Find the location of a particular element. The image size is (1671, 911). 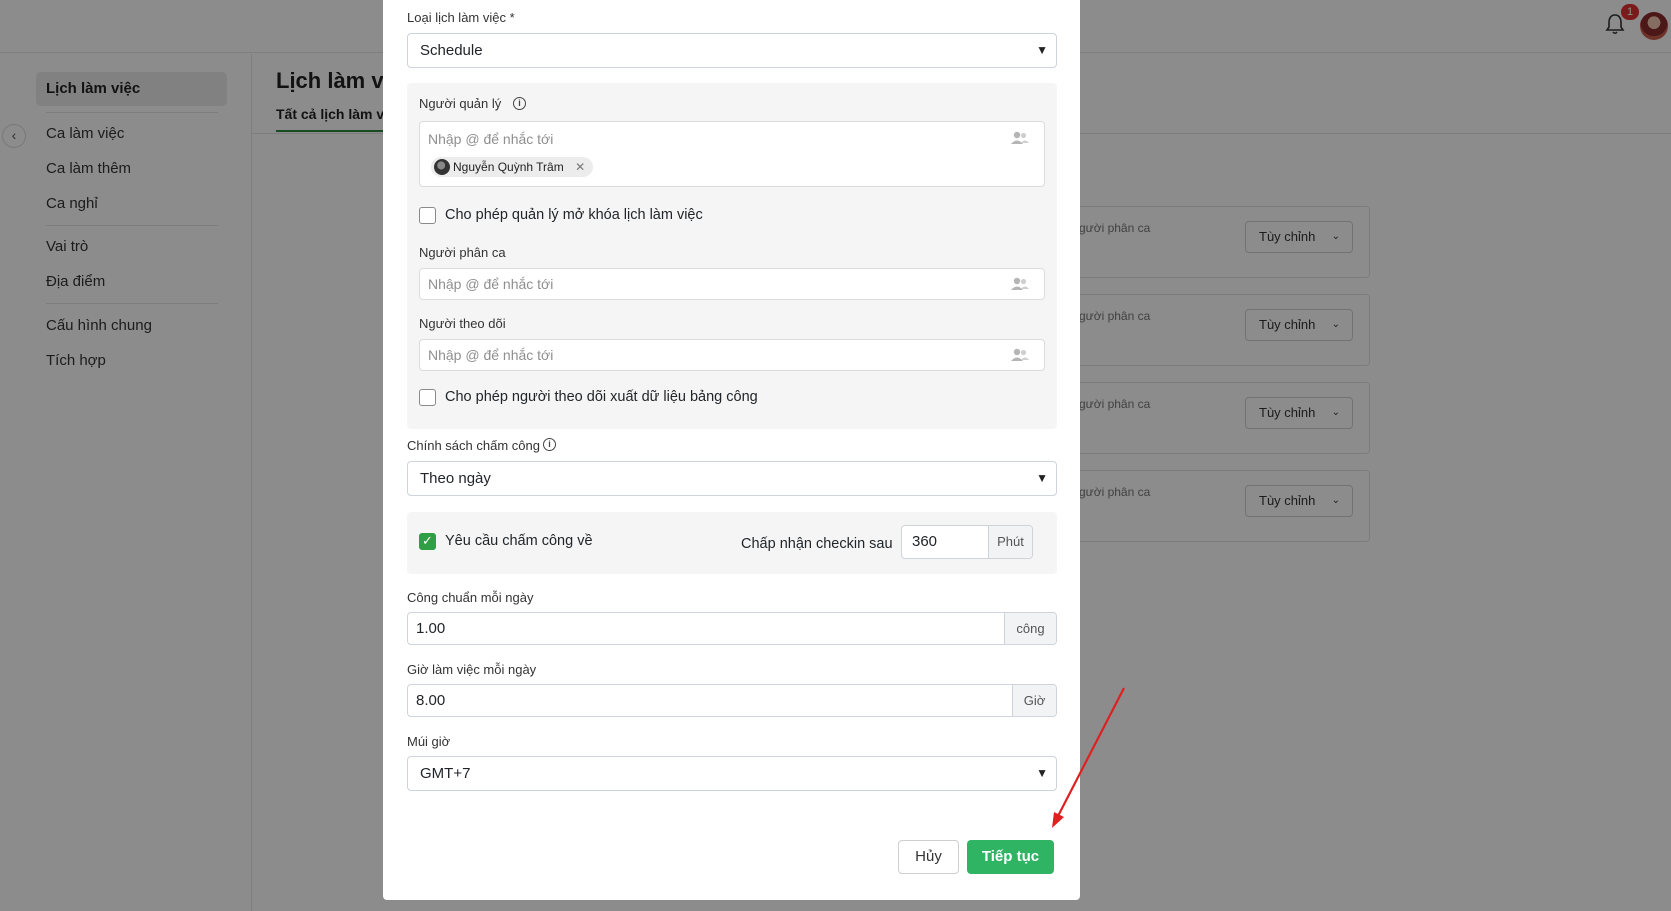

cancel-button: Hủy is located at coordinates (928, 857).